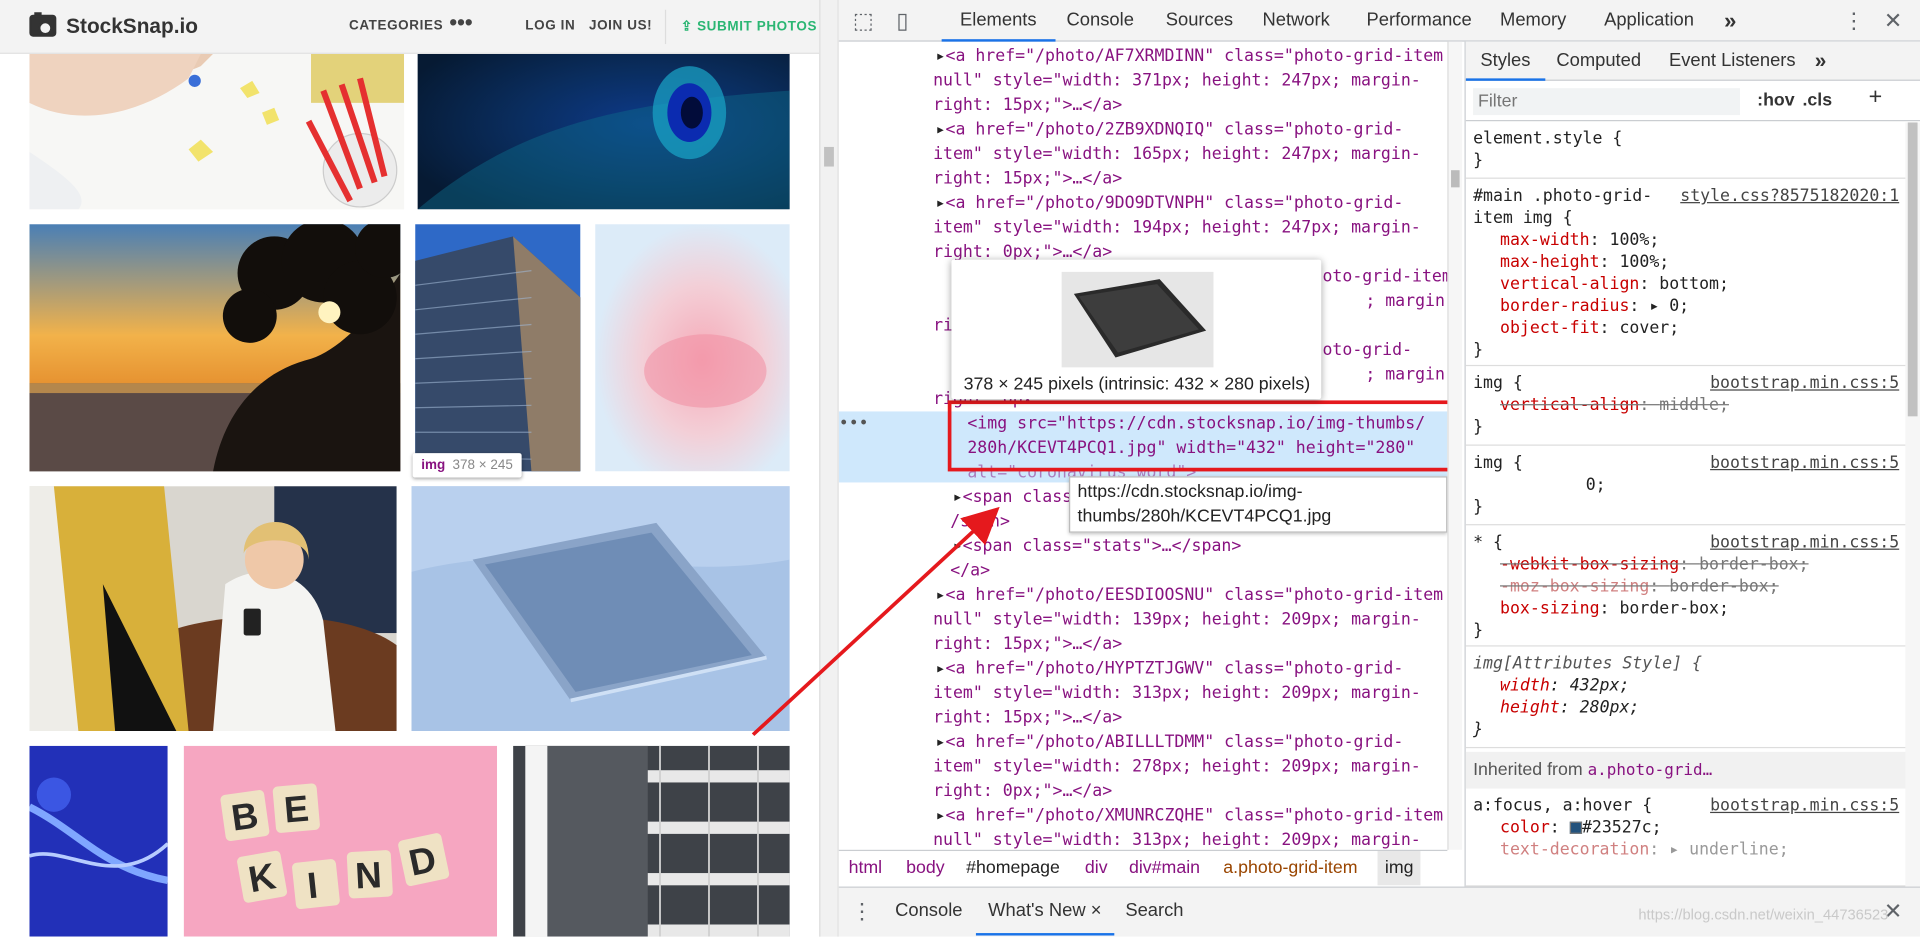 This screenshot has width=1920, height=937. What do you see at coordinates (98, 841) in the screenshot?
I see `photo-blue-abstract` at bounding box center [98, 841].